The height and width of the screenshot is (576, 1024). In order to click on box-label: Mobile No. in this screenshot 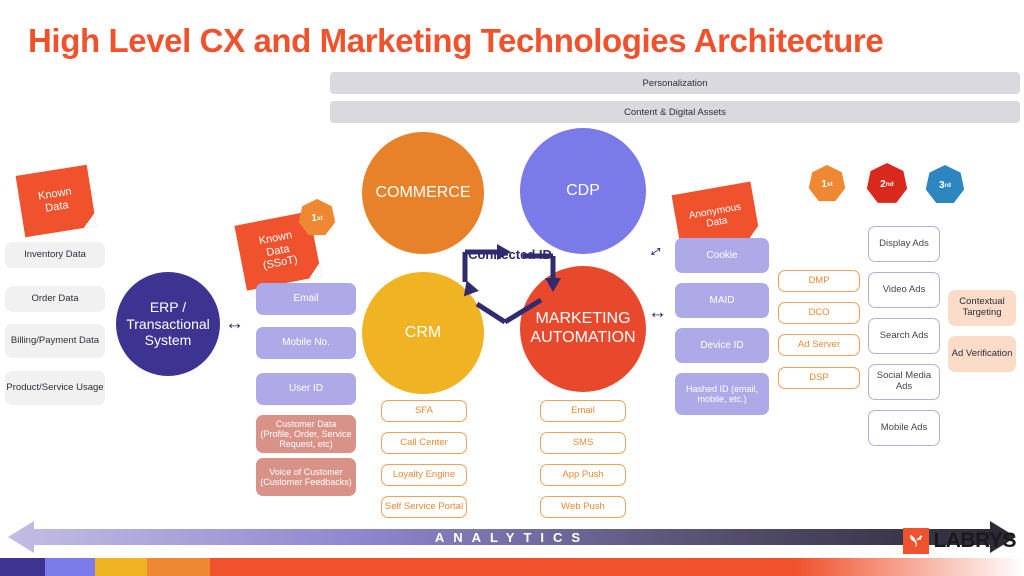, I will do `click(306, 343)`.